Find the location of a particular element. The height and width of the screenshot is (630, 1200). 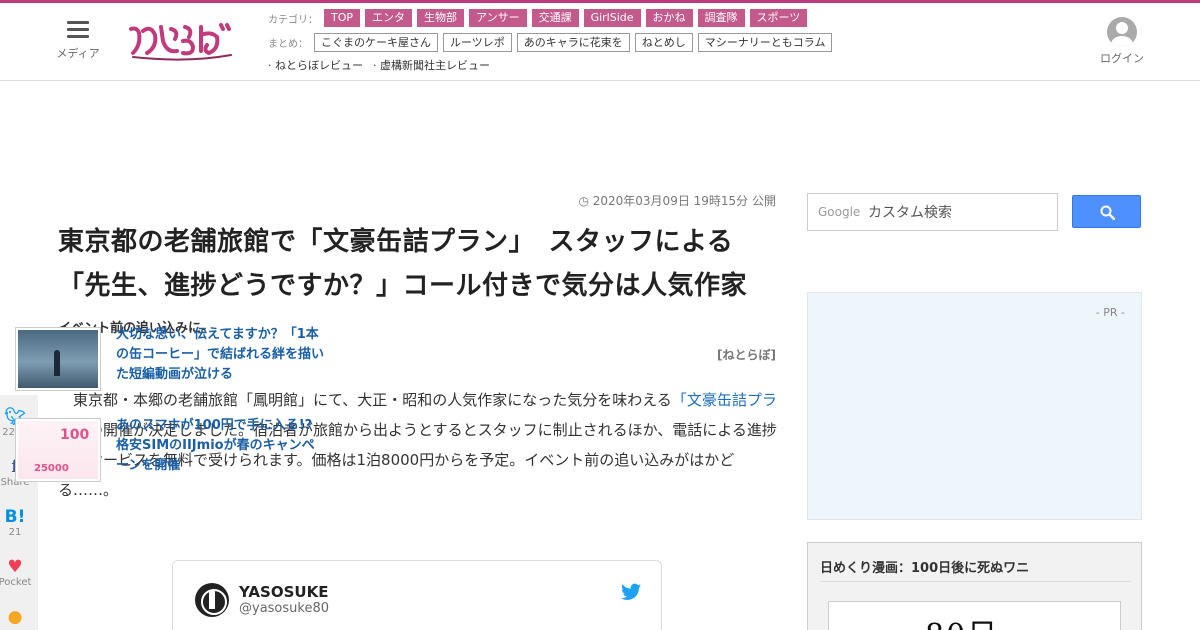

manga-card: 80日 is located at coordinates (974, 615).